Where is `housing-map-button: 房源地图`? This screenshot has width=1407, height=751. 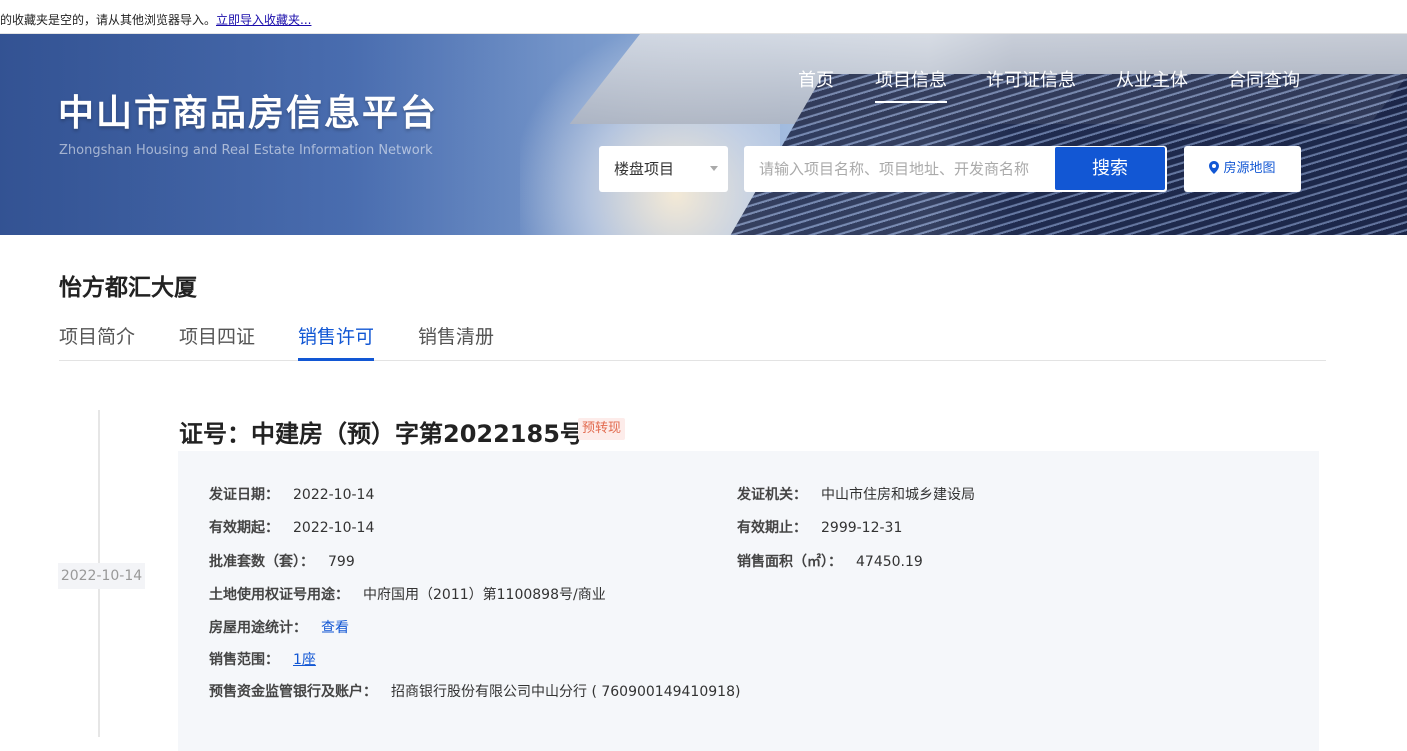 housing-map-button: 房源地图 is located at coordinates (1242, 169).